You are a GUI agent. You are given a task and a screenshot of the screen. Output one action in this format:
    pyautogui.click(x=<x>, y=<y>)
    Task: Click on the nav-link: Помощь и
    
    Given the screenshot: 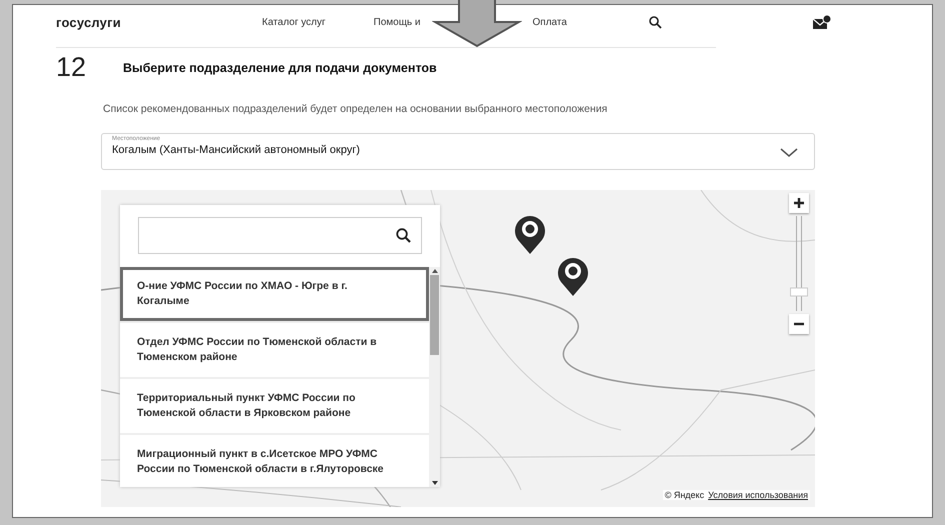 What is the action you would take?
    pyautogui.click(x=397, y=22)
    